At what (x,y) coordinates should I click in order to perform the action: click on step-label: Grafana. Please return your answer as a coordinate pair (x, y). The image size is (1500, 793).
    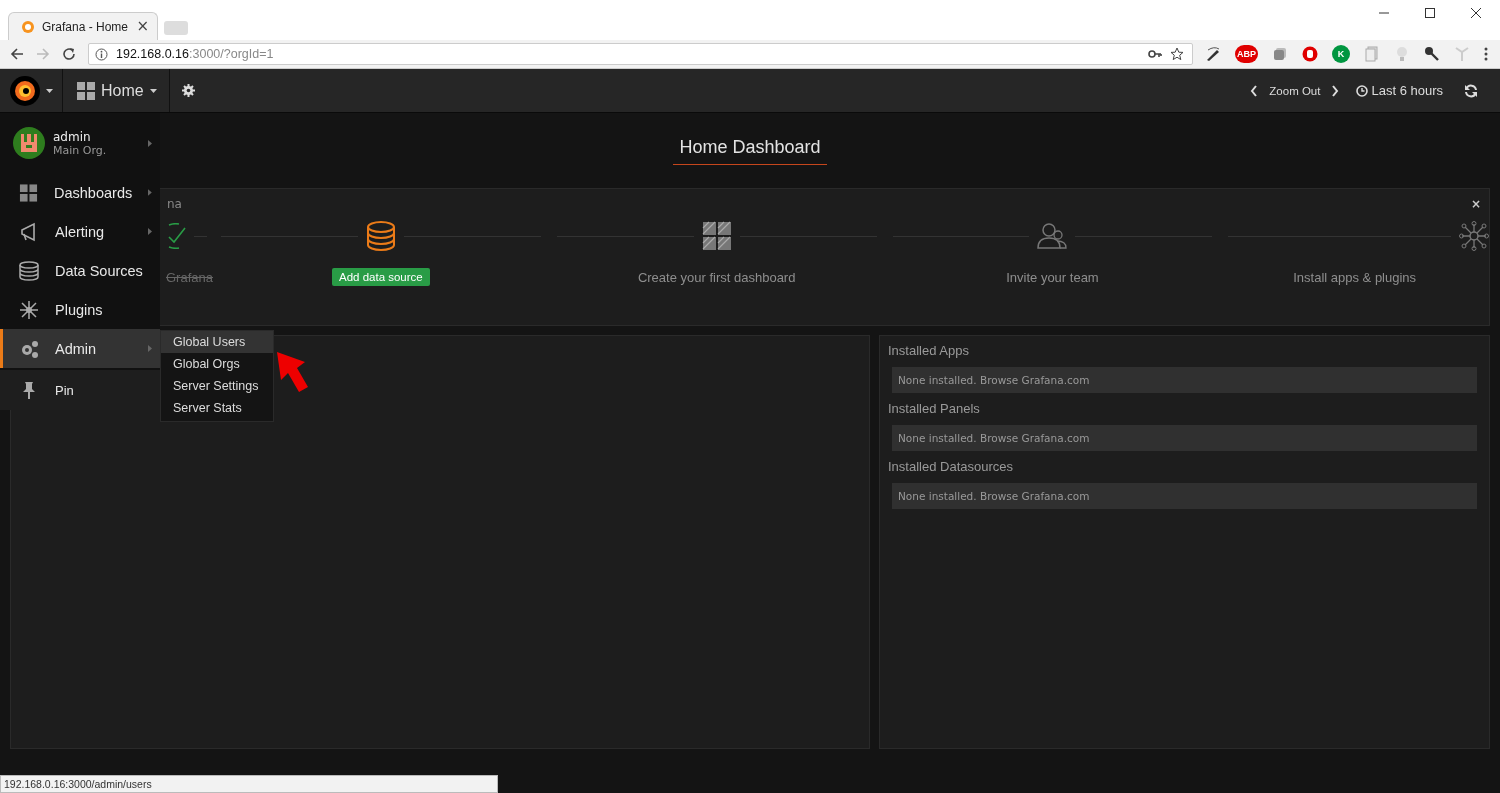
    Looking at the image, I should click on (189, 277).